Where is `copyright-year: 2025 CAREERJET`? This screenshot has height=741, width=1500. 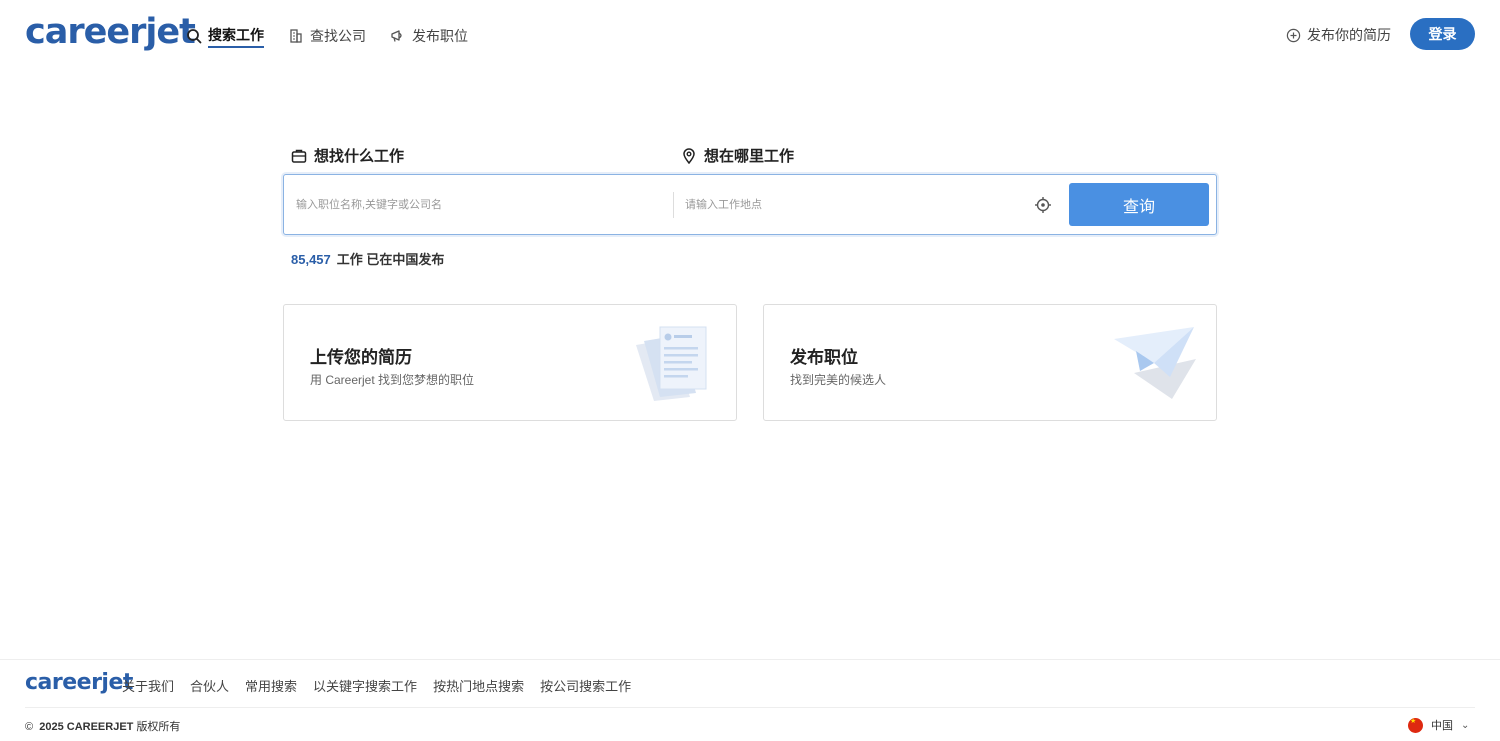 copyright-year: 2025 CAREERJET is located at coordinates (86, 727).